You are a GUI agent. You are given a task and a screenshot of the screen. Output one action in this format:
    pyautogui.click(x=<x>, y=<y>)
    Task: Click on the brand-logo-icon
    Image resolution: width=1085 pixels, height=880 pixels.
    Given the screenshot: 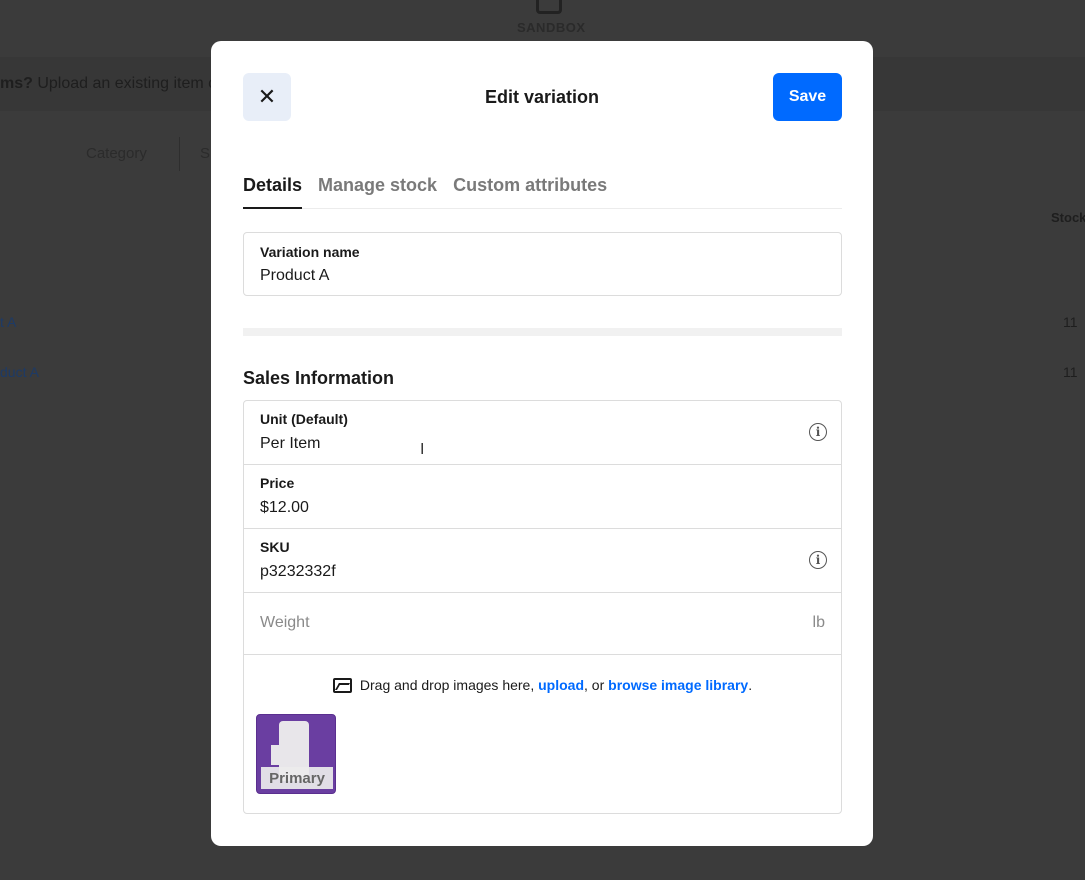 What is the action you would take?
    pyautogui.click(x=549, y=7)
    